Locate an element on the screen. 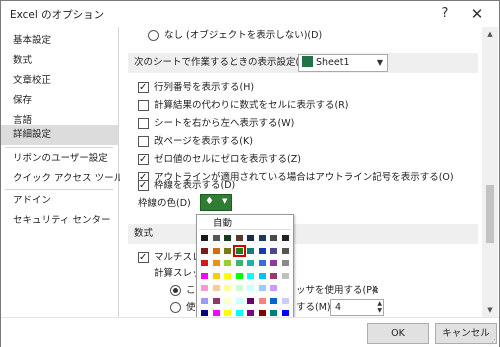  sidebar-item-proofing: 文章校正 is located at coordinates (59, 81).